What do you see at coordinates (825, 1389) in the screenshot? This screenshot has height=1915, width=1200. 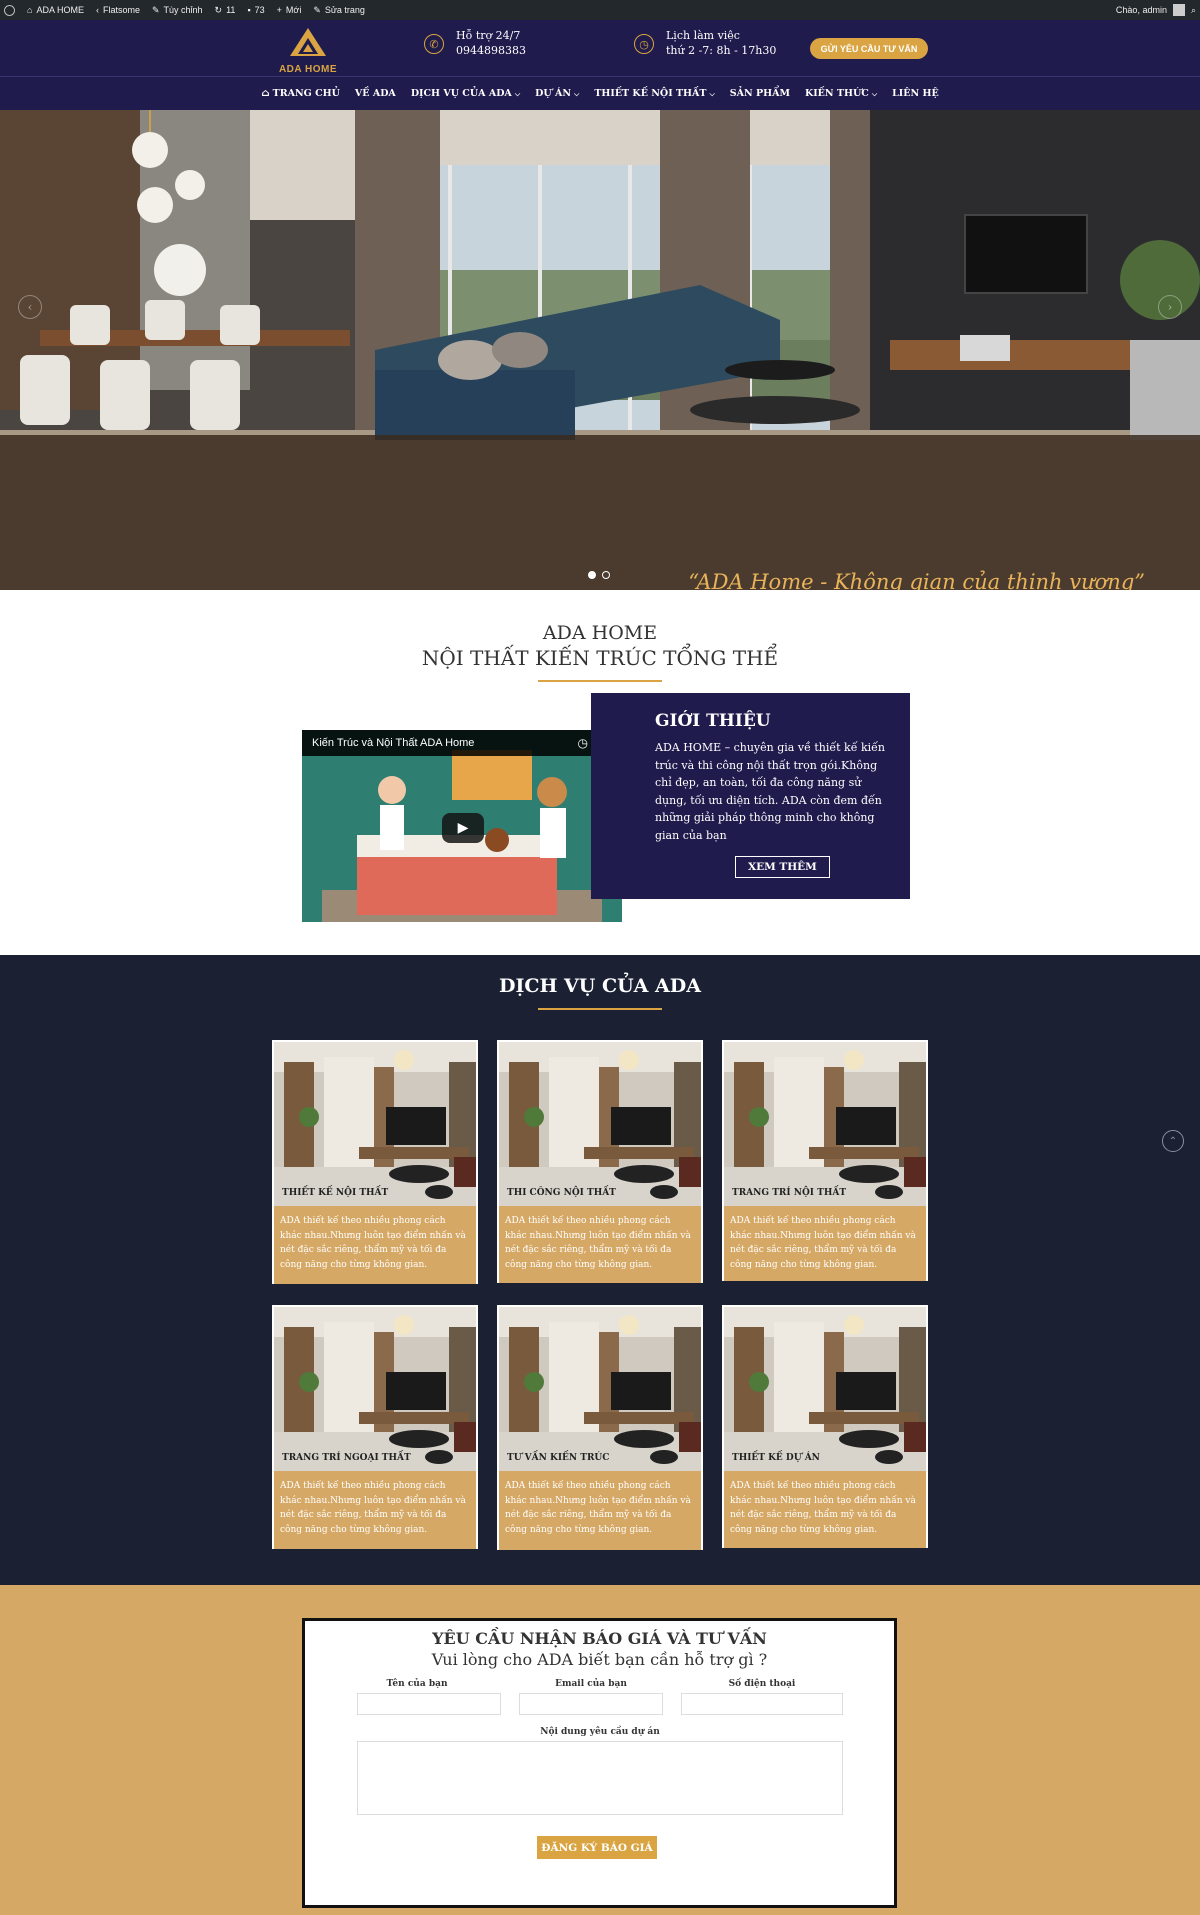 I see `service-image: THIẾT KẾ DỰ ÁN` at bounding box center [825, 1389].